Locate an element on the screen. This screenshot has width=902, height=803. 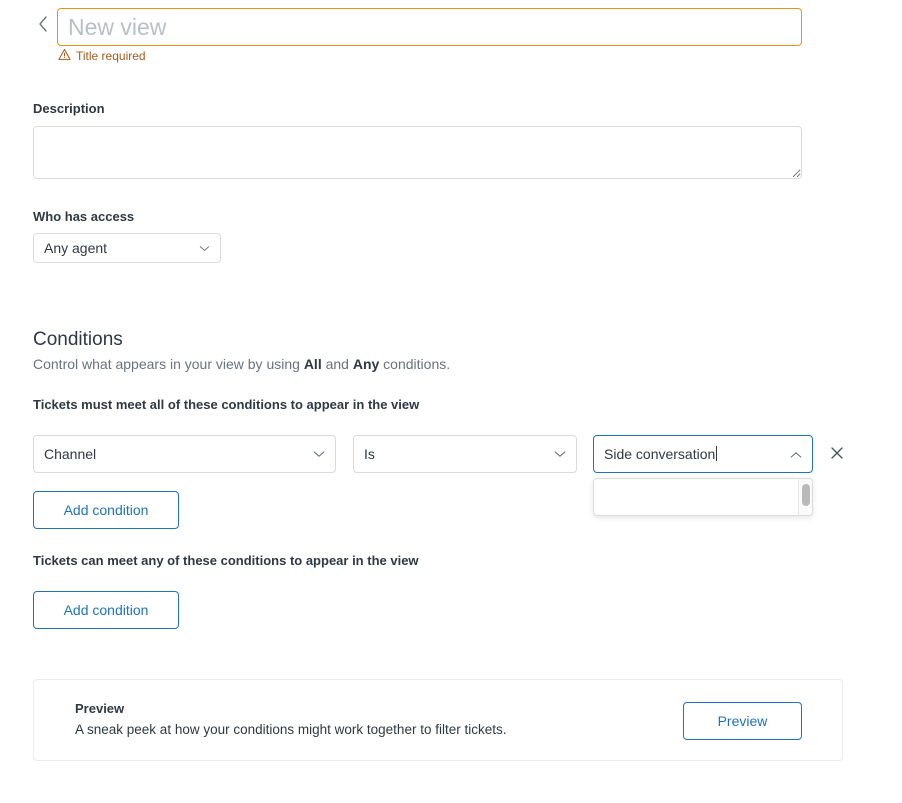
chevron-up-icon is located at coordinates (796, 454).